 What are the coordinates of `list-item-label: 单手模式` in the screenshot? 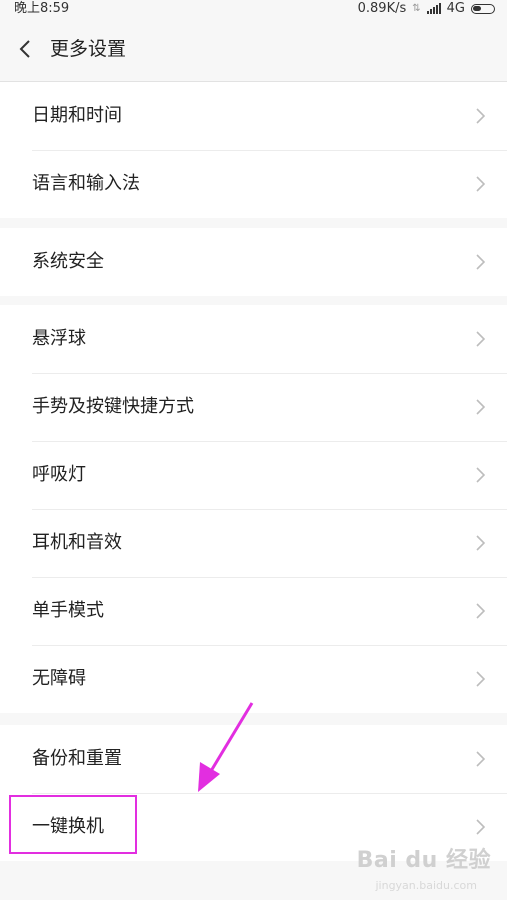 It's located at (68, 610).